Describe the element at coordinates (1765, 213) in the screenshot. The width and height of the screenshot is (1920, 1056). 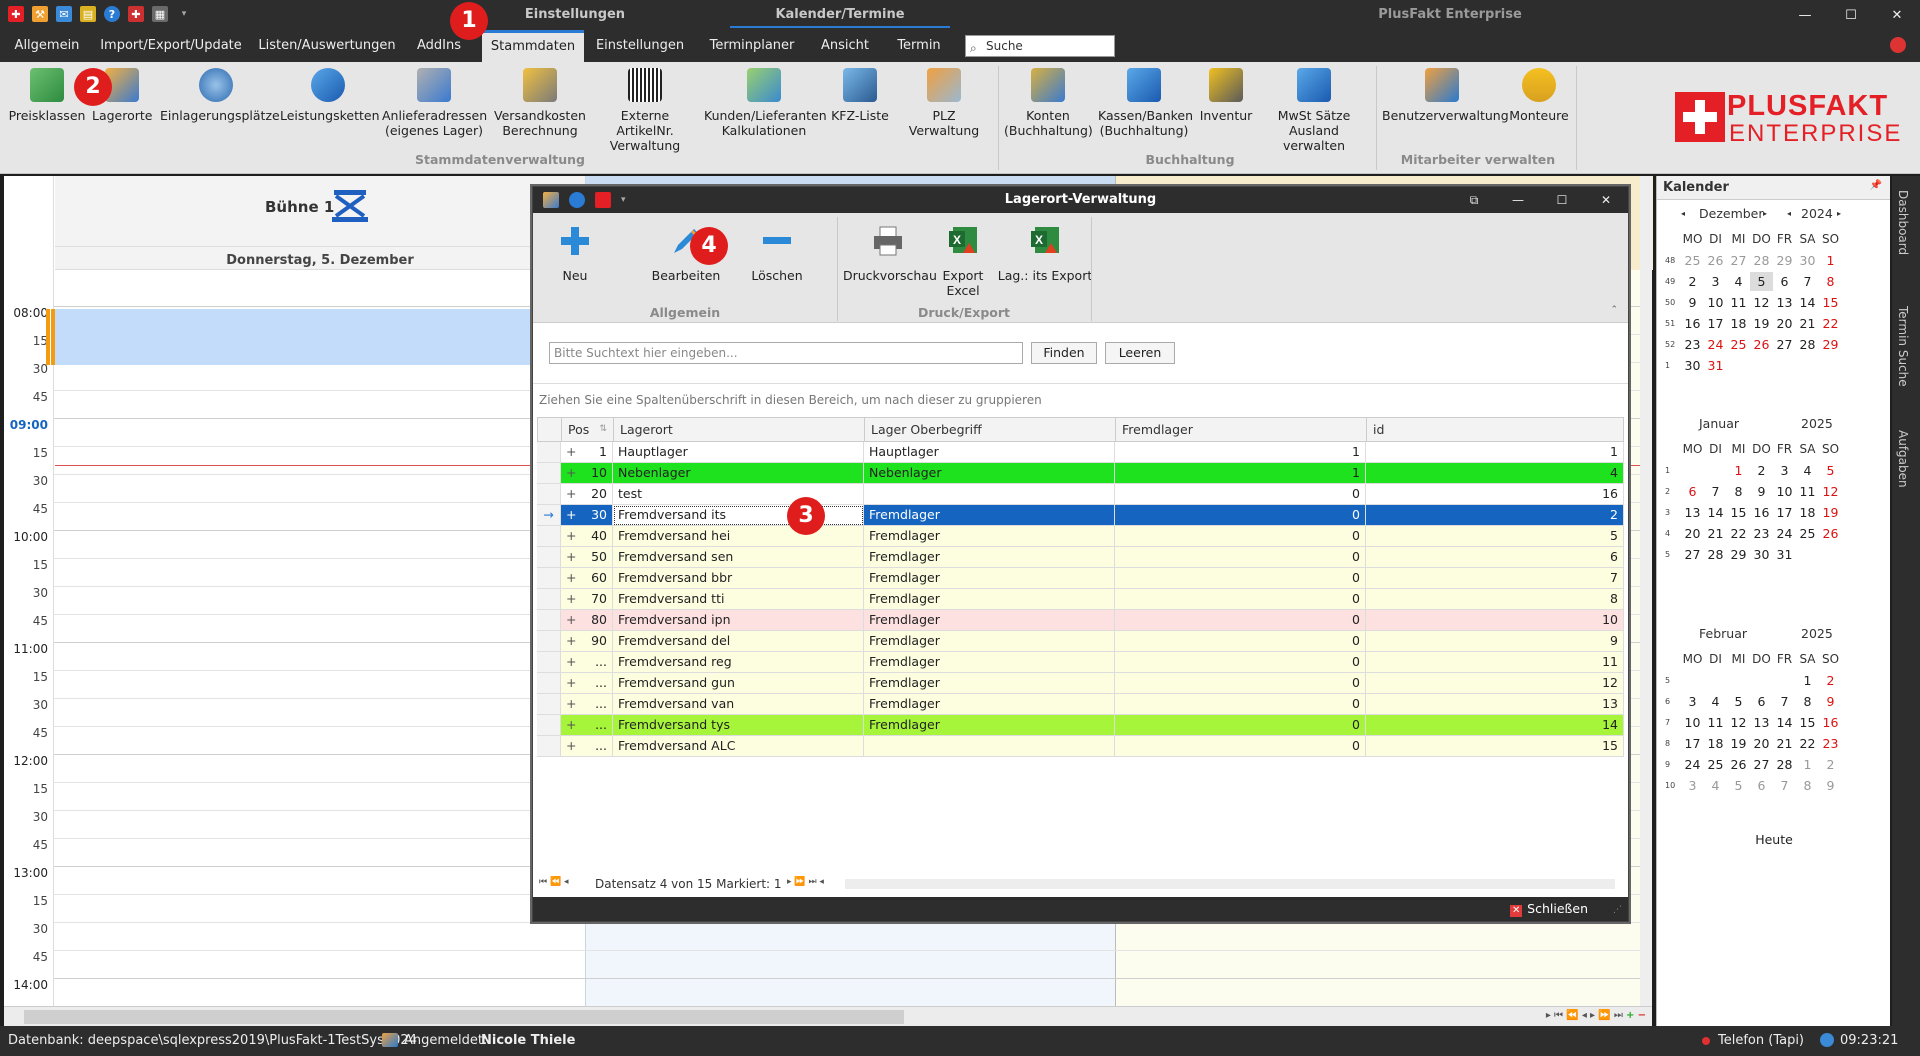
I see `next-month-icon: ▸` at that location.